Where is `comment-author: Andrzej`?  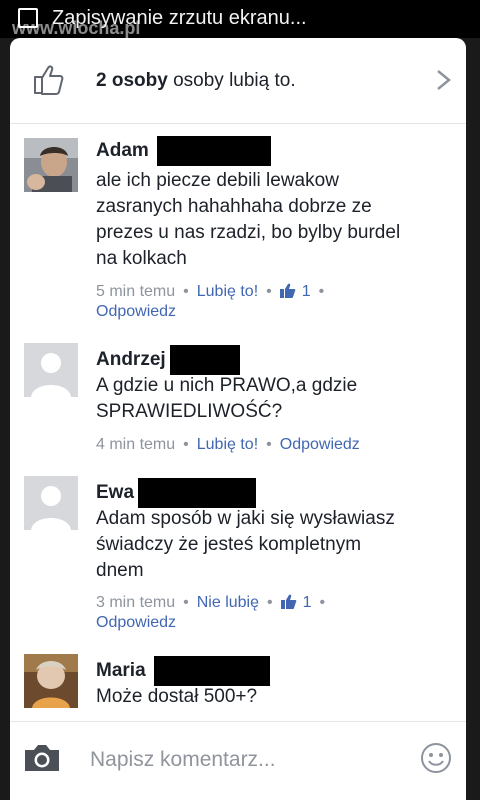 comment-author: Andrzej is located at coordinates (131, 359).